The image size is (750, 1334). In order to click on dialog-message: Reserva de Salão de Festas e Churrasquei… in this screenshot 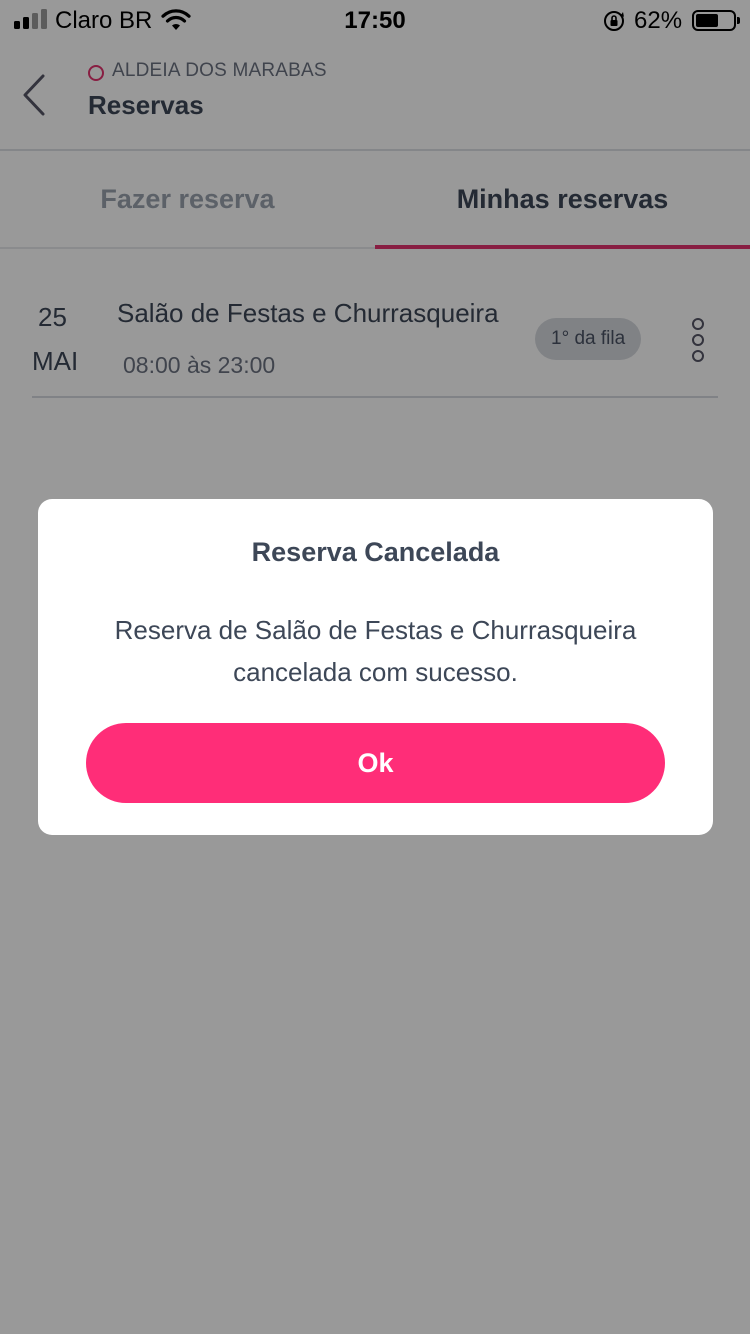, I will do `click(375, 651)`.